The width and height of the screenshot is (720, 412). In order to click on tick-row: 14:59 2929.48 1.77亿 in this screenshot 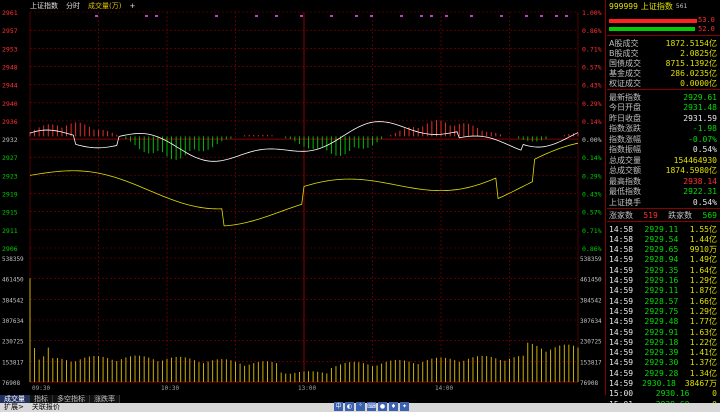, I will do `click(663, 322)`.